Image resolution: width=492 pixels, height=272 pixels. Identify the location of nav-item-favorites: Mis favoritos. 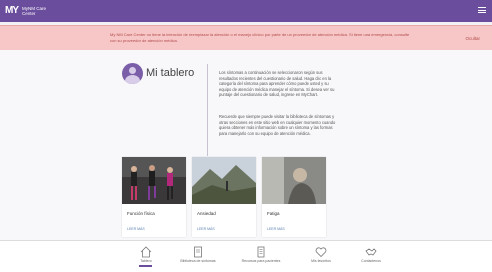
(321, 256).